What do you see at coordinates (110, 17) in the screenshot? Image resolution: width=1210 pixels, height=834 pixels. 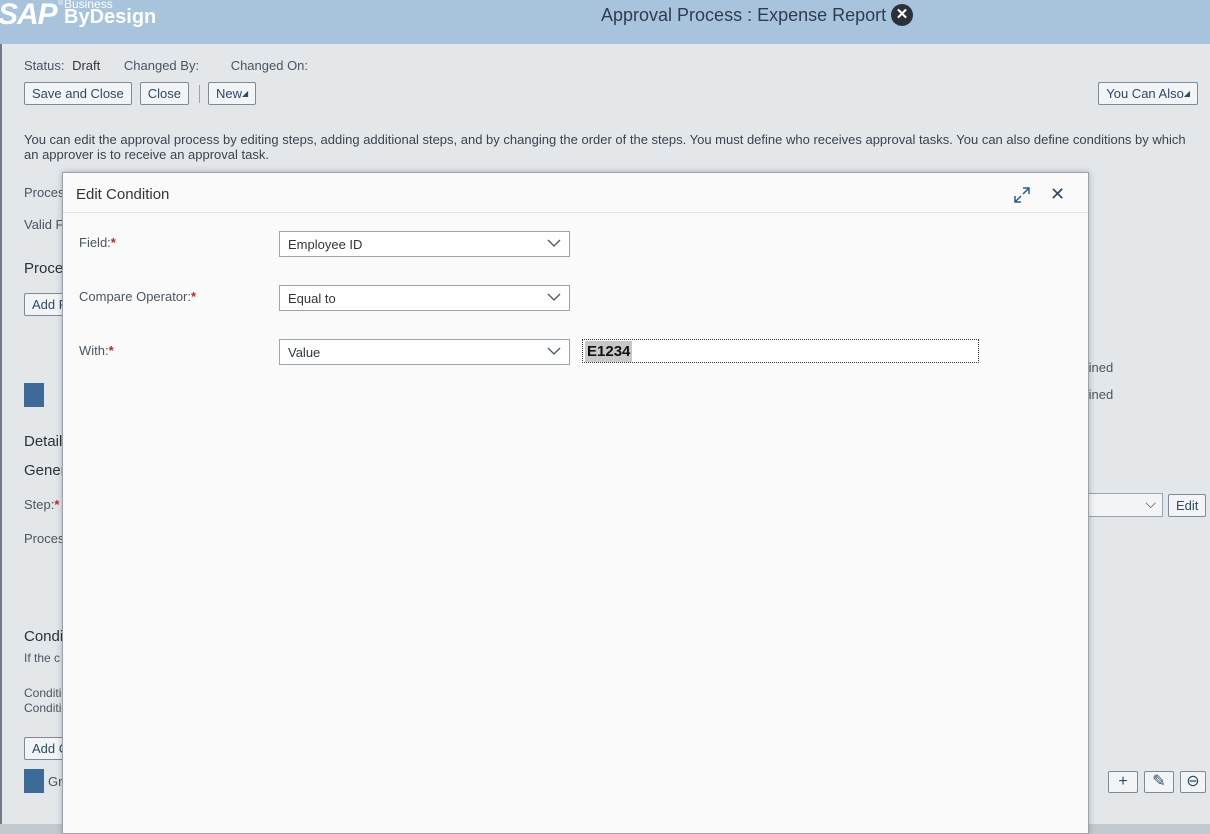 I see `logo-bydesign-text: ByDesign` at bounding box center [110, 17].